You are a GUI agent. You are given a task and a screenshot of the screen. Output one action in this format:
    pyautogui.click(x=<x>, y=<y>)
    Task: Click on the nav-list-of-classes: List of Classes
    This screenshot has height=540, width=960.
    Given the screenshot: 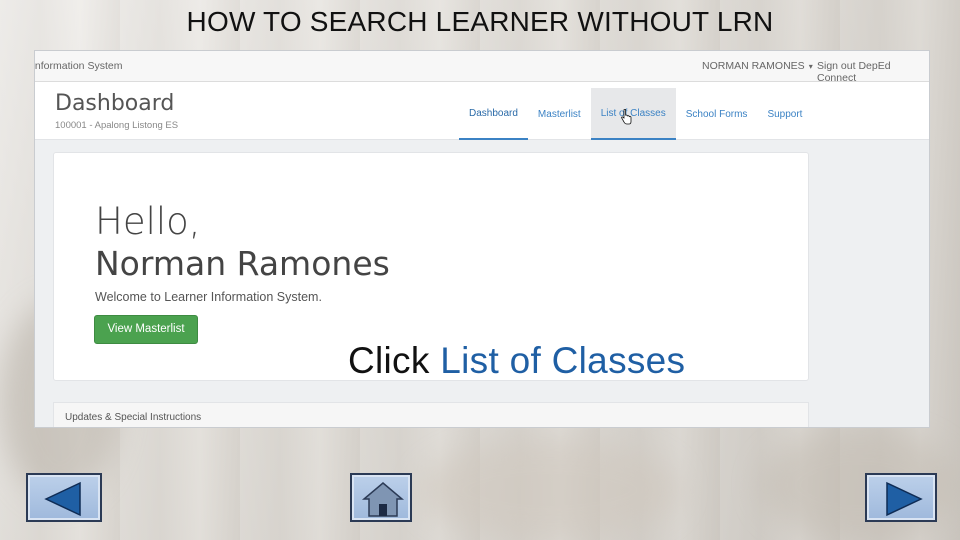 What is the action you would take?
    pyautogui.click(x=633, y=114)
    